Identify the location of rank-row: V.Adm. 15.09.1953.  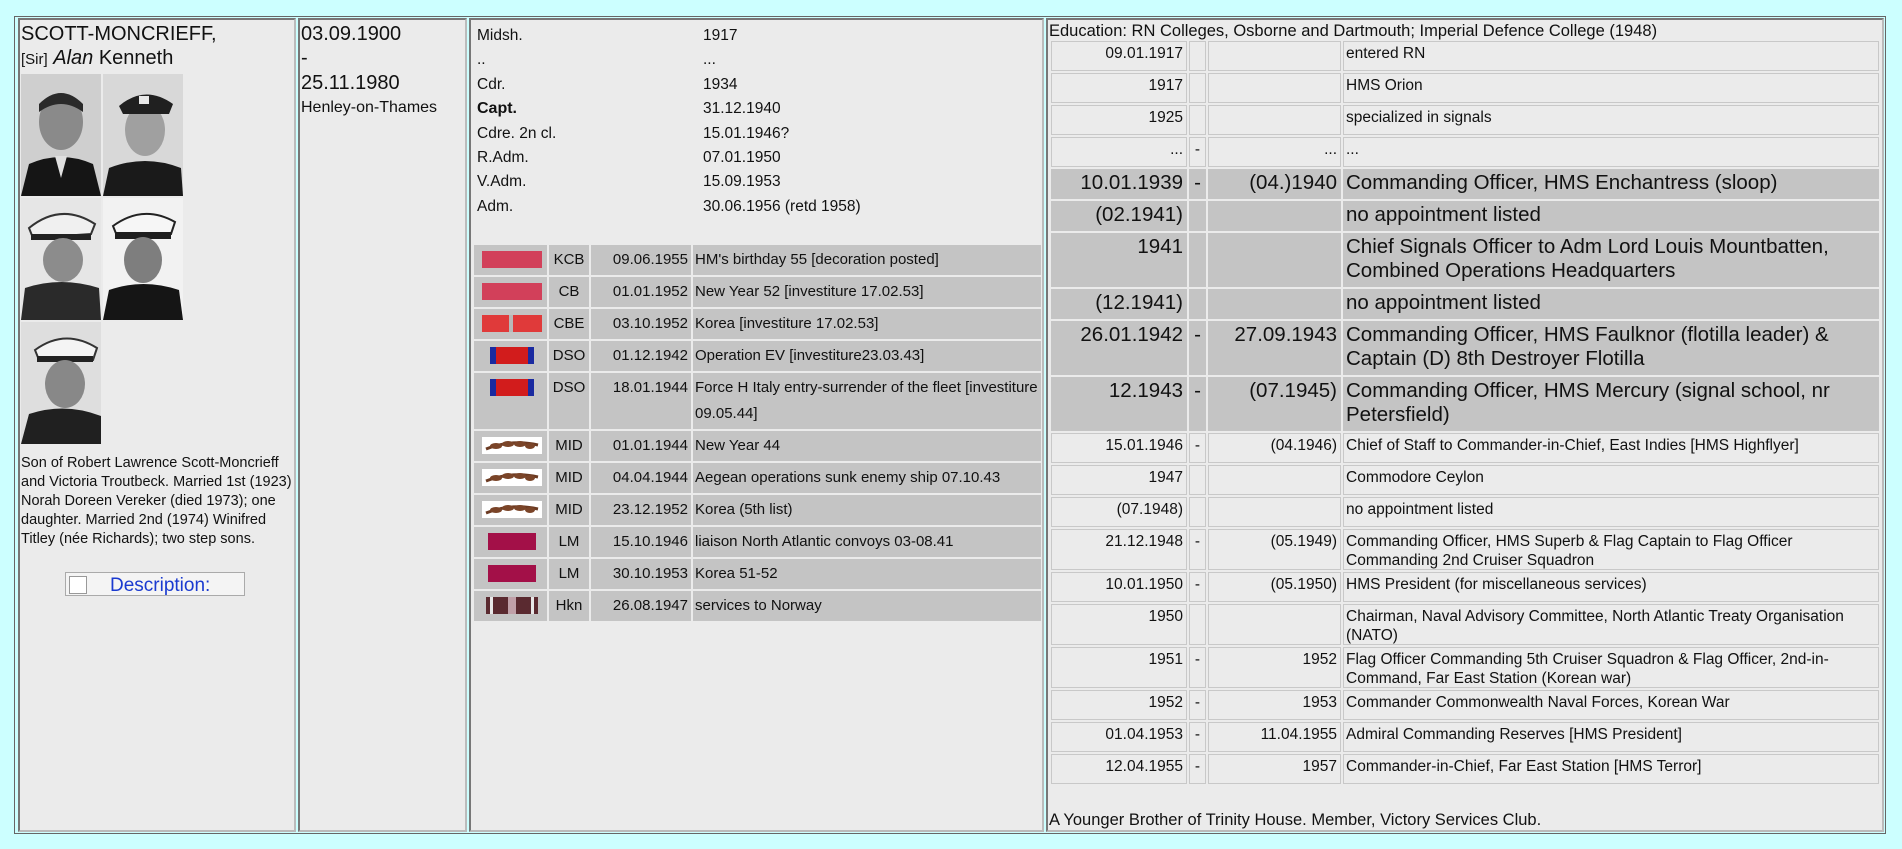
(757, 182).